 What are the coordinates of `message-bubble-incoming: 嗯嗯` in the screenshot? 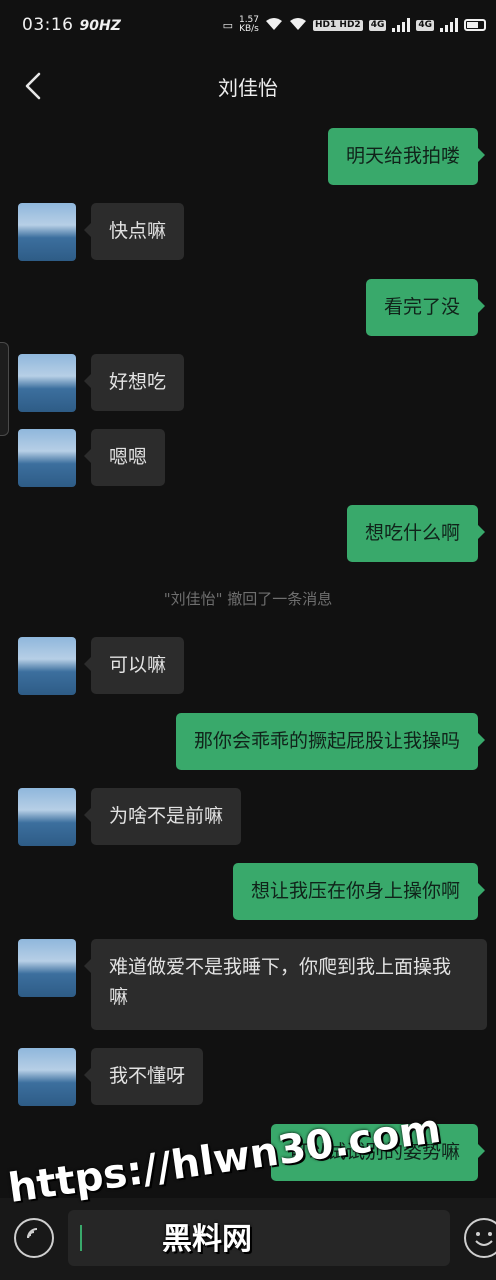 It's located at (124, 457).